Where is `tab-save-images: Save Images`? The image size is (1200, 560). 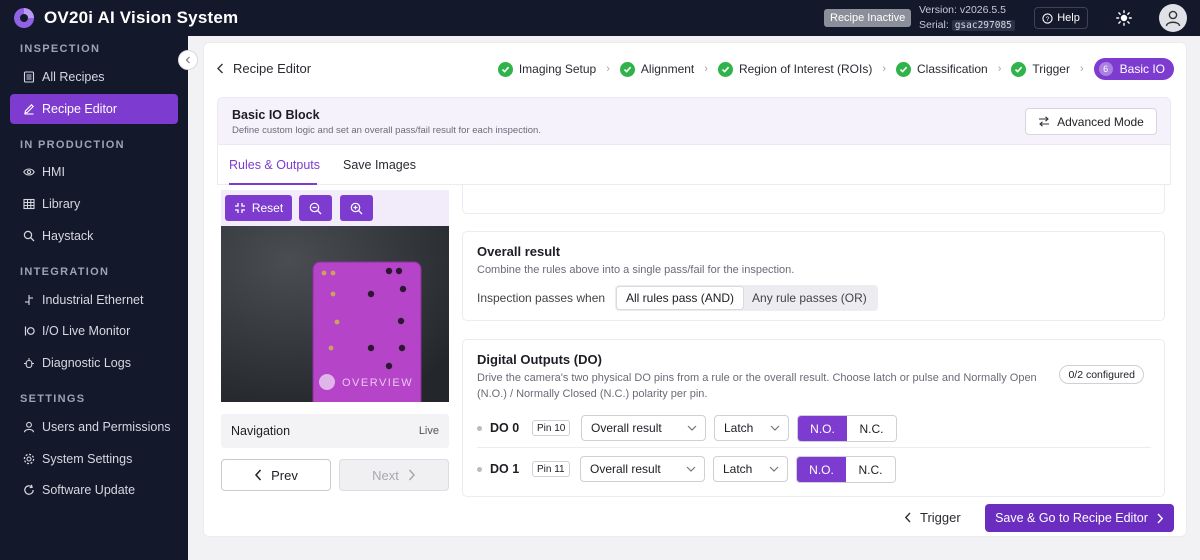
tab-save-images: Save Images is located at coordinates (379, 165).